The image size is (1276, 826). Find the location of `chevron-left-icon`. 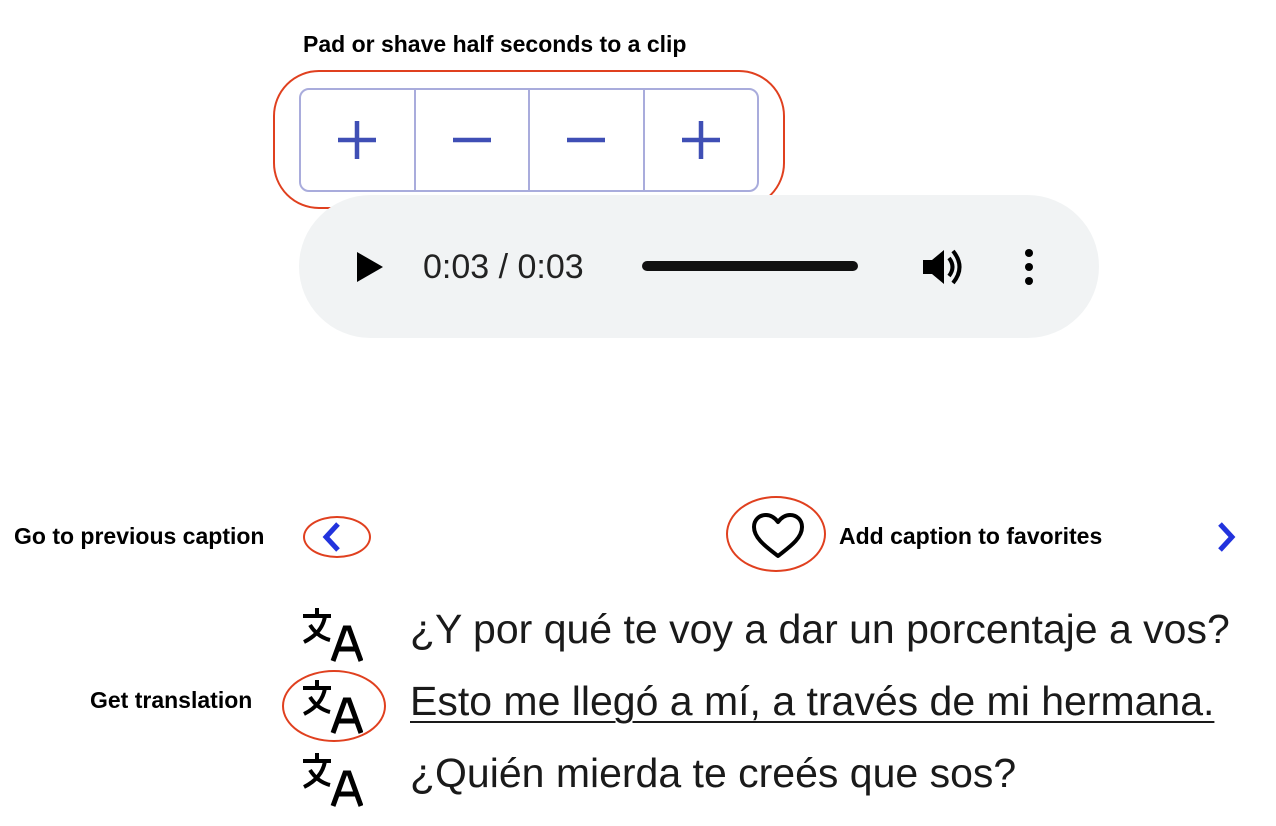

chevron-left-icon is located at coordinates (332, 537).